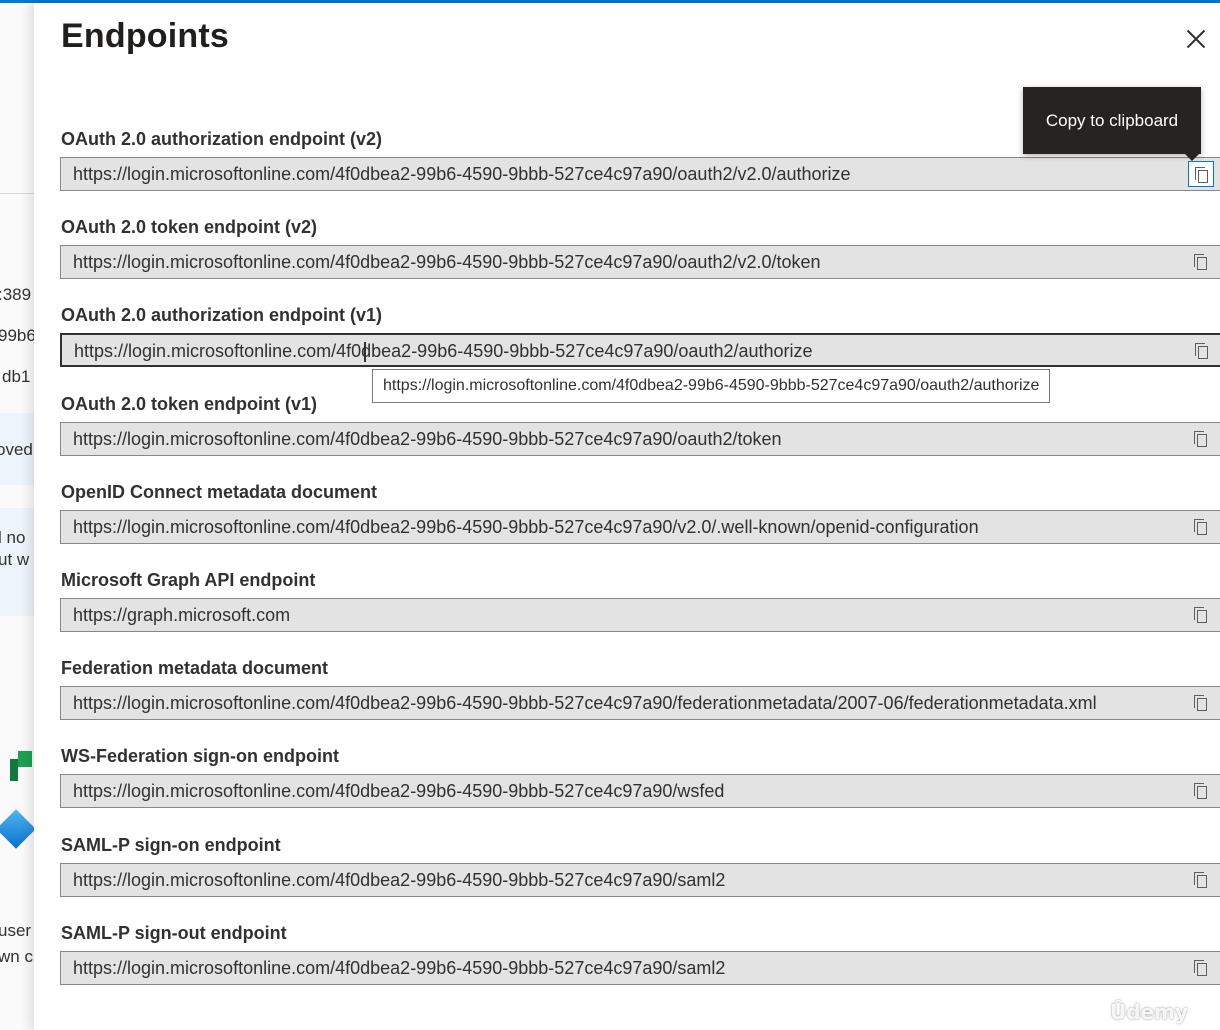  Describe the element at coordinates (17, 829) in the screenshot. I see `azure-ad-icon` at that location.